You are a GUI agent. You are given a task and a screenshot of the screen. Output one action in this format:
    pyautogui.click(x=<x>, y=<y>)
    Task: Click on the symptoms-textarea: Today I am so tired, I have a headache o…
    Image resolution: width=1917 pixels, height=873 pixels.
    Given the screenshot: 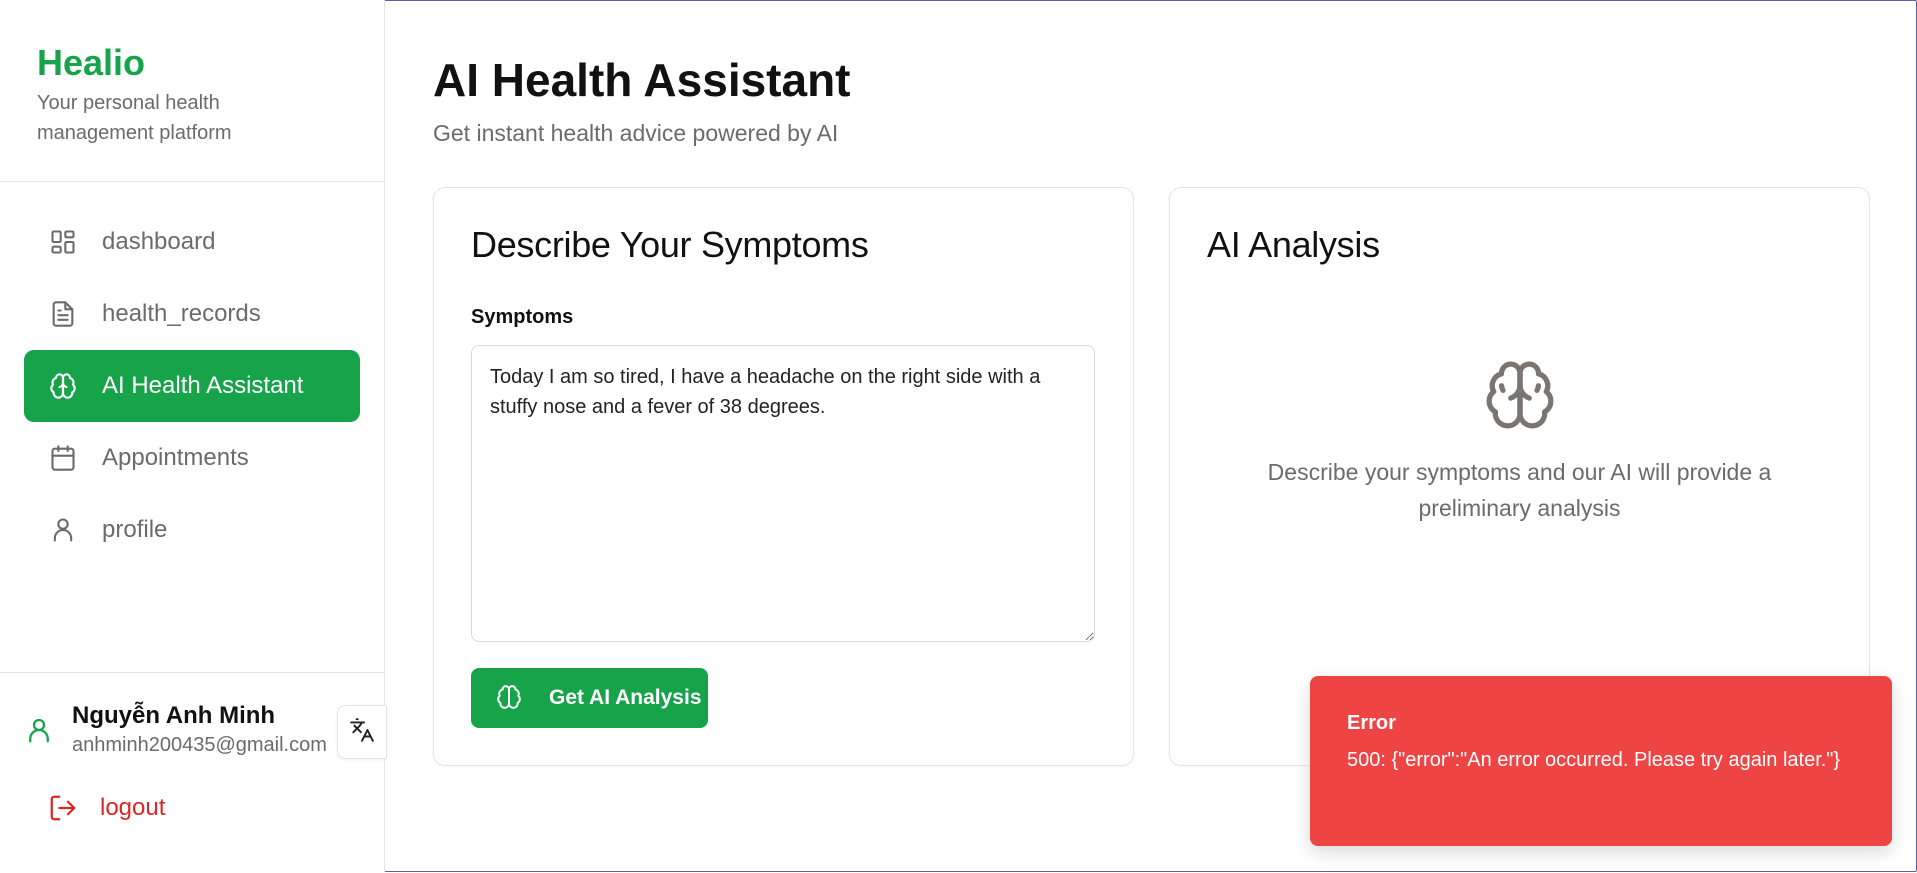 What is the action you would take?
    pyautogui.click(x=783, y=493)
    